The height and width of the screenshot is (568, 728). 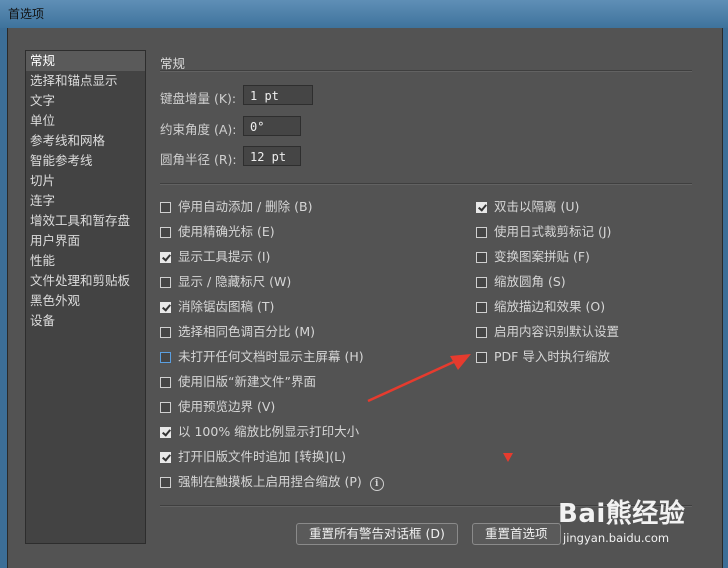 I want to click on red-arrow-annotation, so click(x=419, y=378).